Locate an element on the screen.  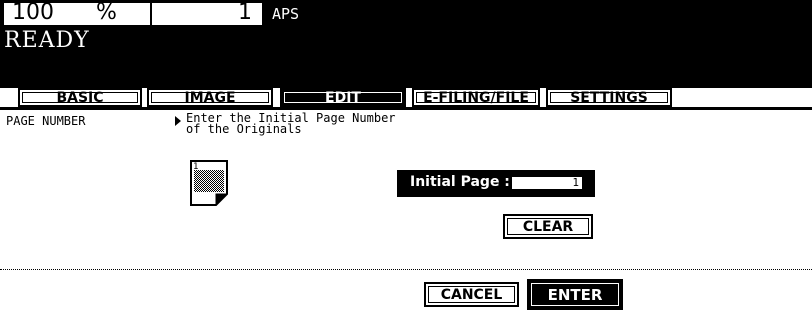
tab-efiling-file: E-FILING/FILE is located at coordinates (476, 97).